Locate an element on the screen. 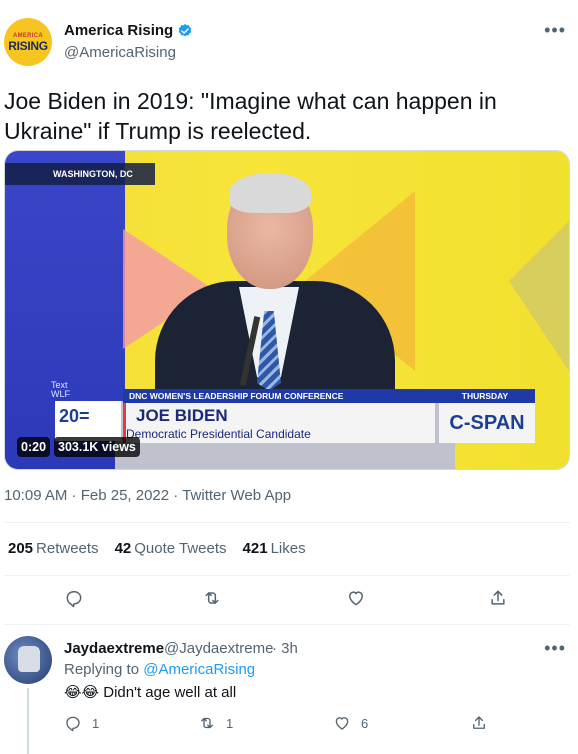  tweet-action-bar is located at coordinates (289, 600).